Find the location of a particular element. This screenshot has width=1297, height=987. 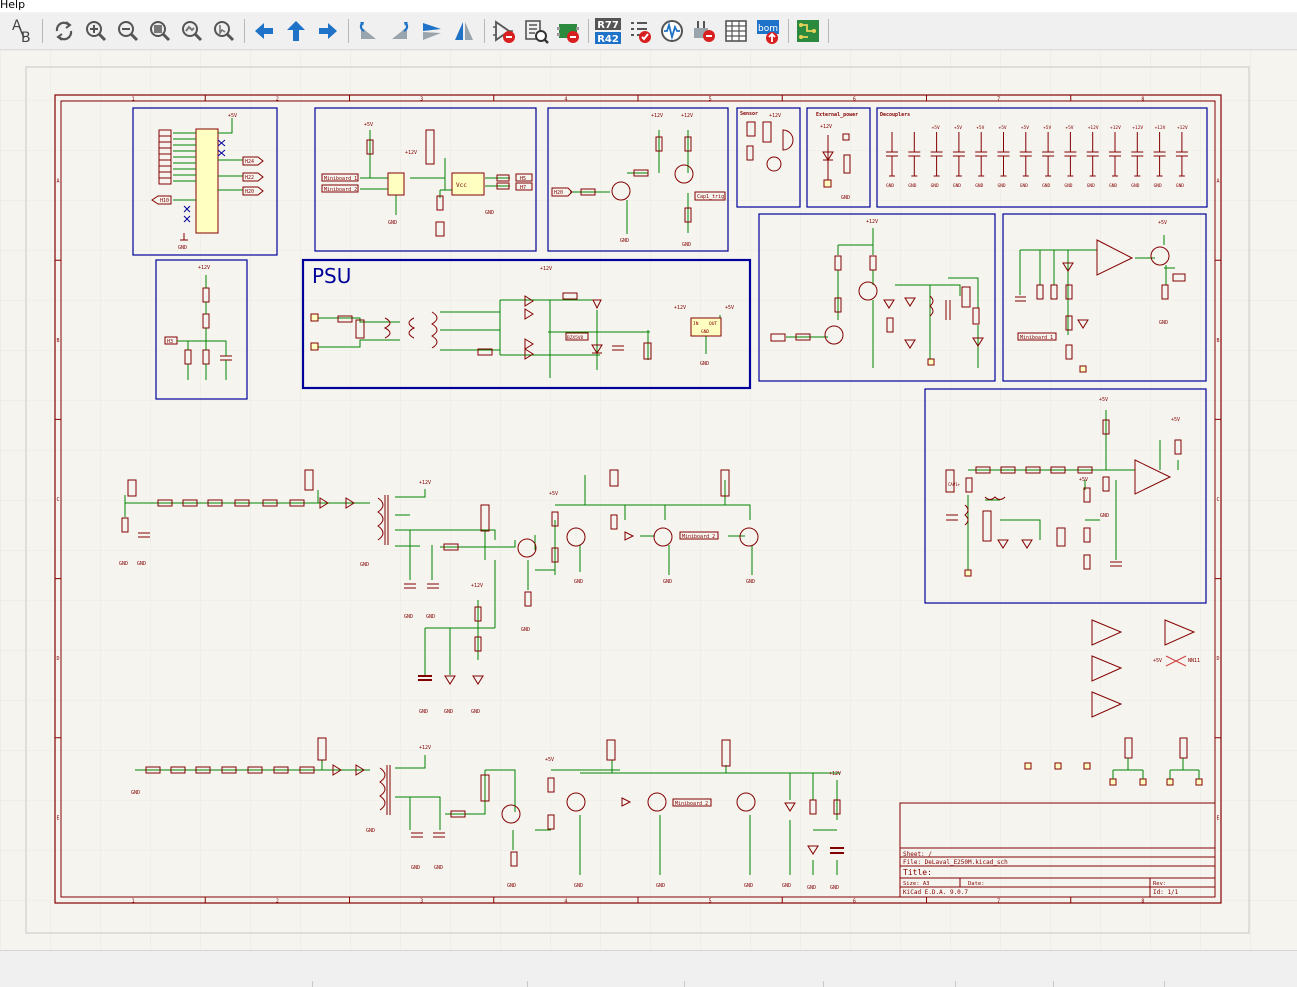

divider-power-12v: +12V is located at coordinates (204, 268).